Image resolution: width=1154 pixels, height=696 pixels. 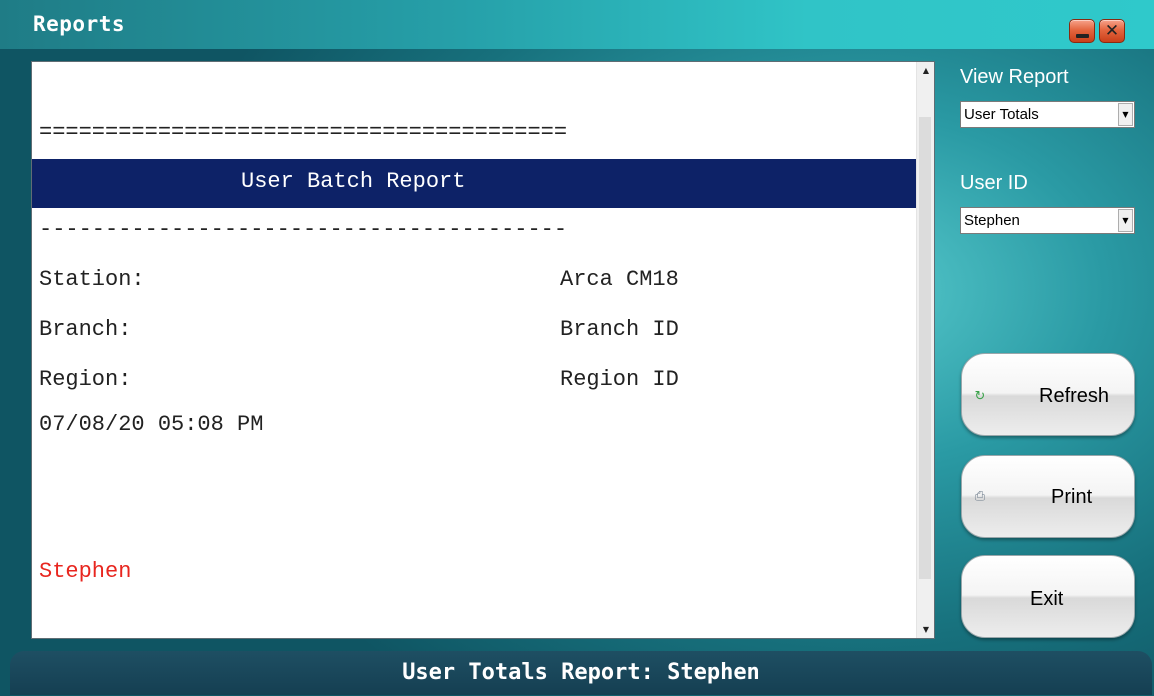 I want to click on report-user-name: Stephen, so click(x=85, y=571).